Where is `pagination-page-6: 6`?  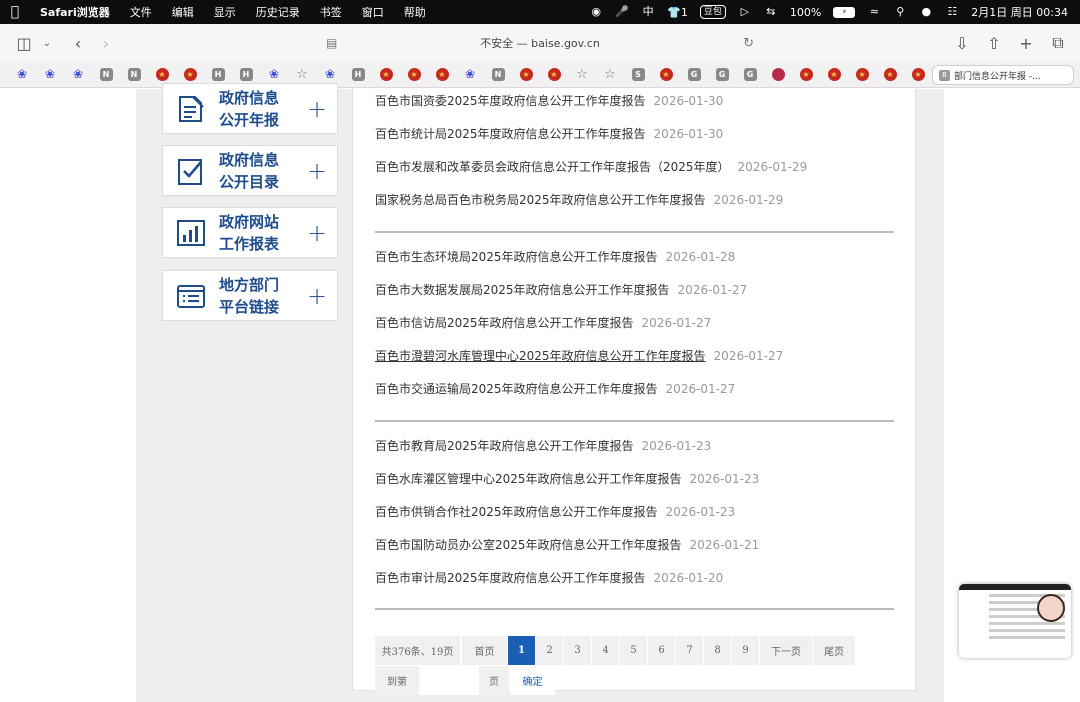 pagination-page-6: 6 is located at coordinates (661, 650).